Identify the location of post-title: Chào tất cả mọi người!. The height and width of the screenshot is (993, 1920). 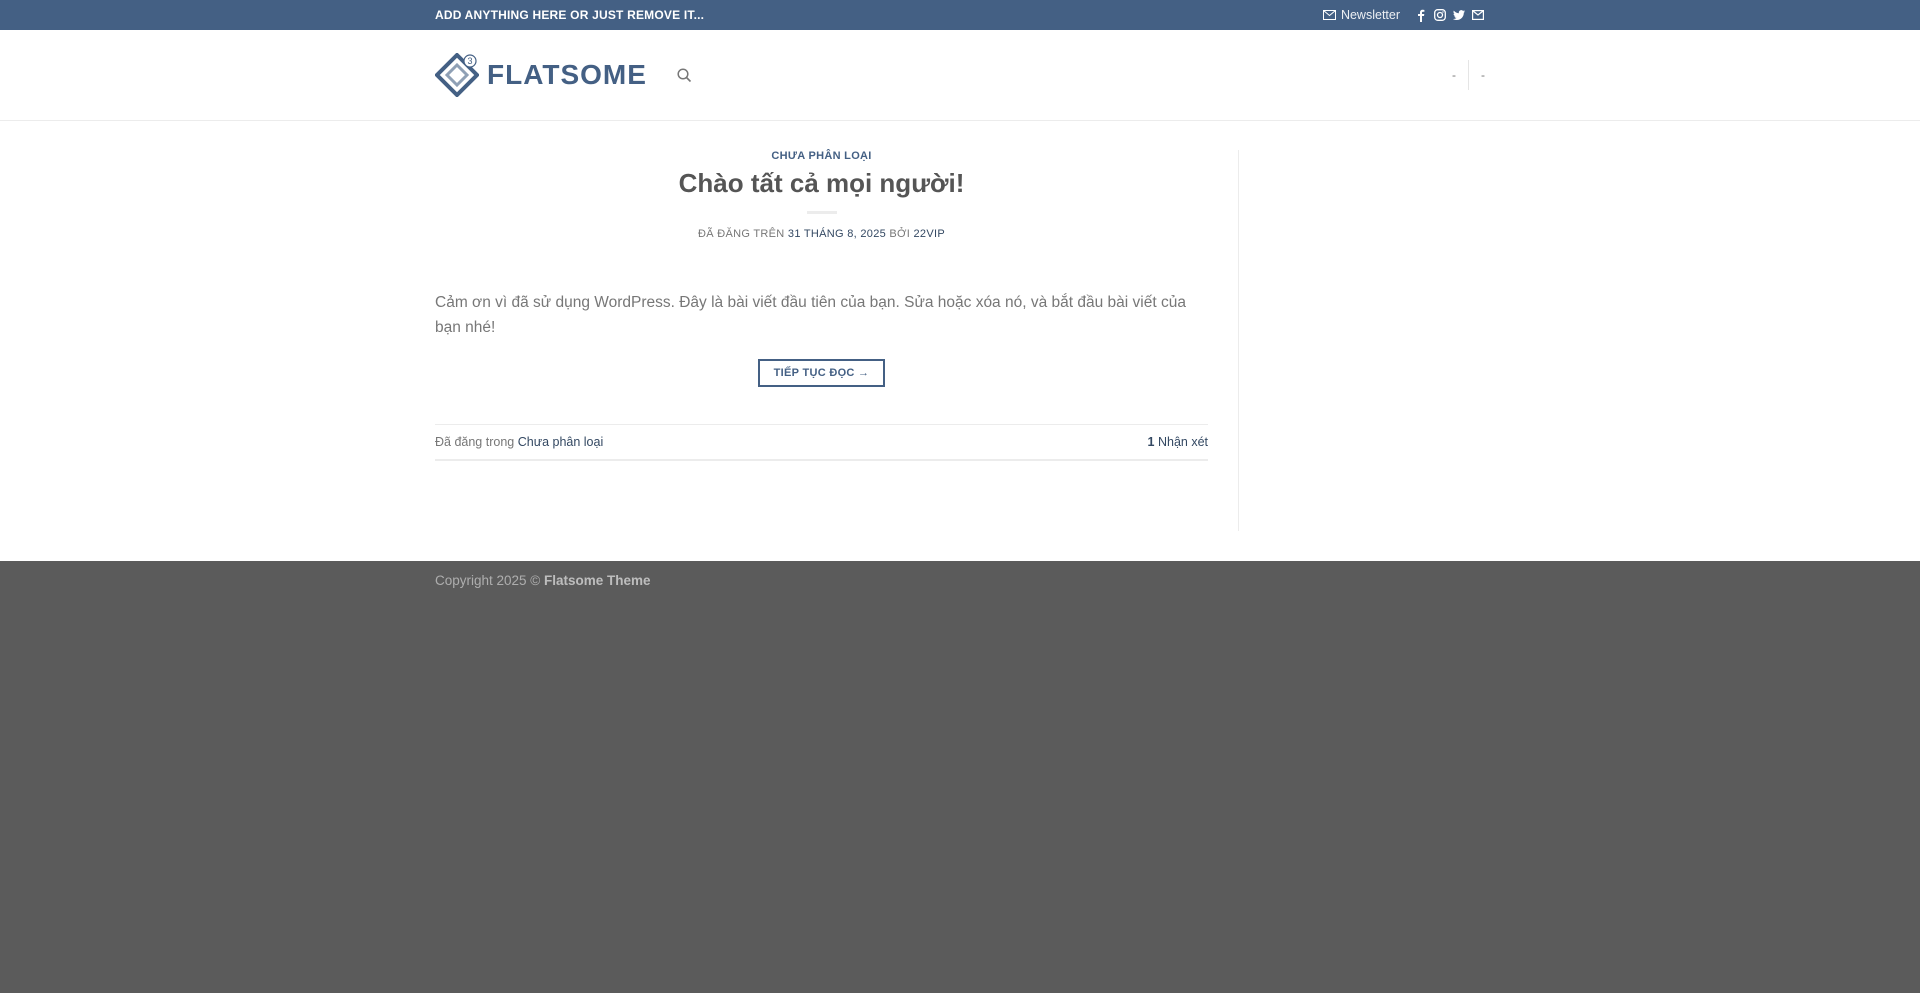
(821, 183).